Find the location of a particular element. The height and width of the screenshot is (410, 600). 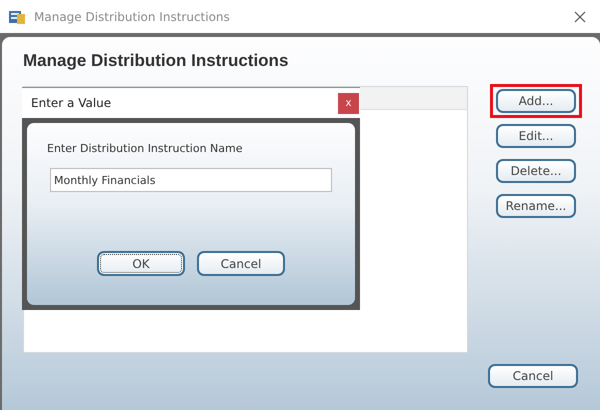

prompt-label: Enter Distribution Instruction Name is located at coordinates (145, 148).